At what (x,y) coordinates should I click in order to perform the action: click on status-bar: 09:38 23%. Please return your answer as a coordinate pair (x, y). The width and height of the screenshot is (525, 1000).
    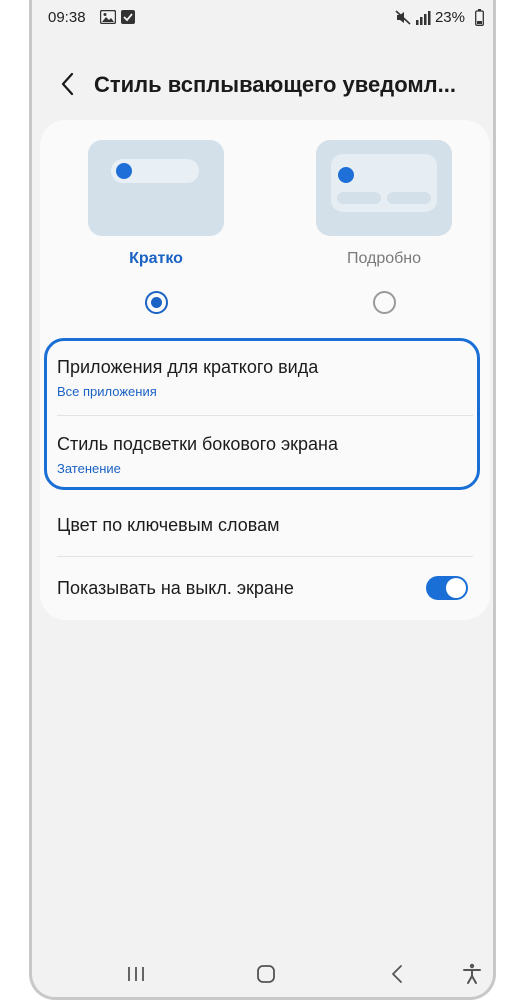
    Looking at the image, I should click on (262, 18).